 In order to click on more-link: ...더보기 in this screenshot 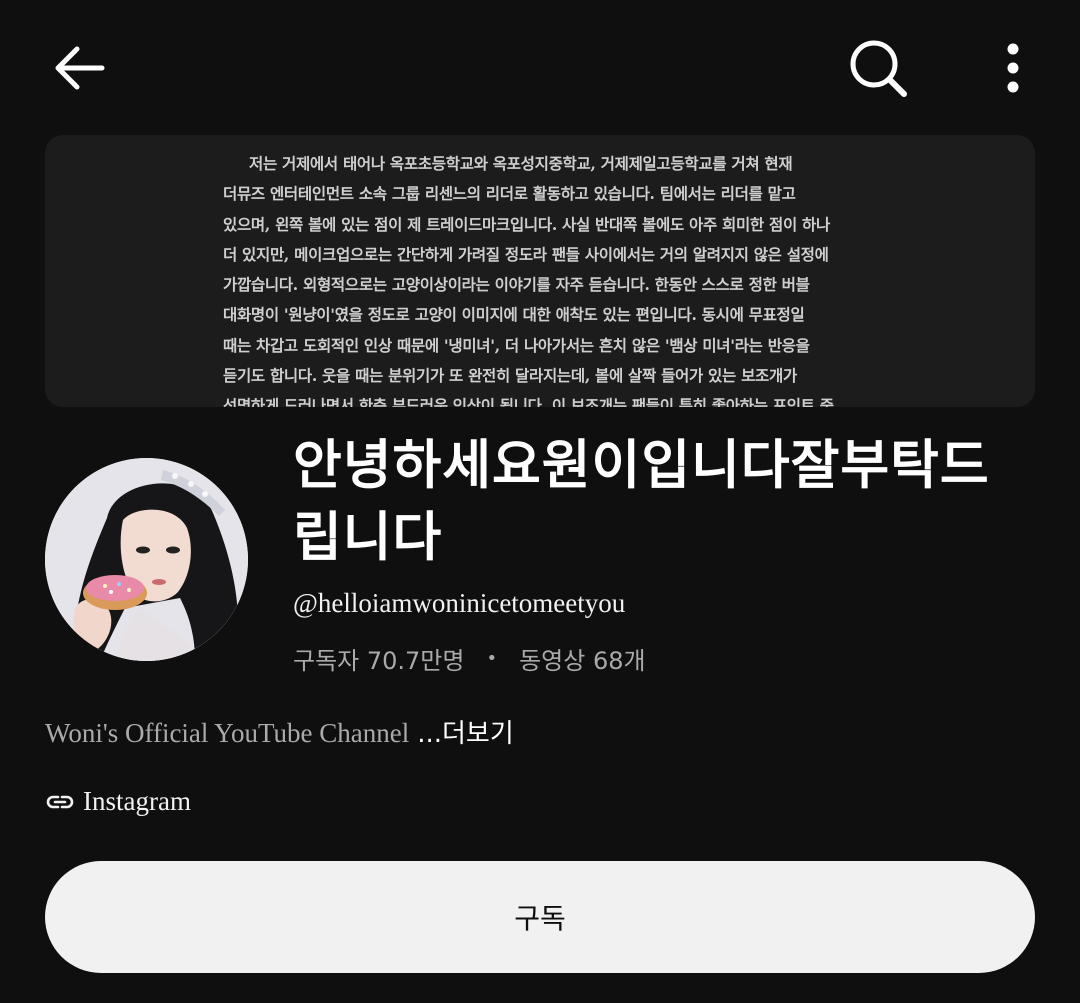, I will do `click(465, 731)`.